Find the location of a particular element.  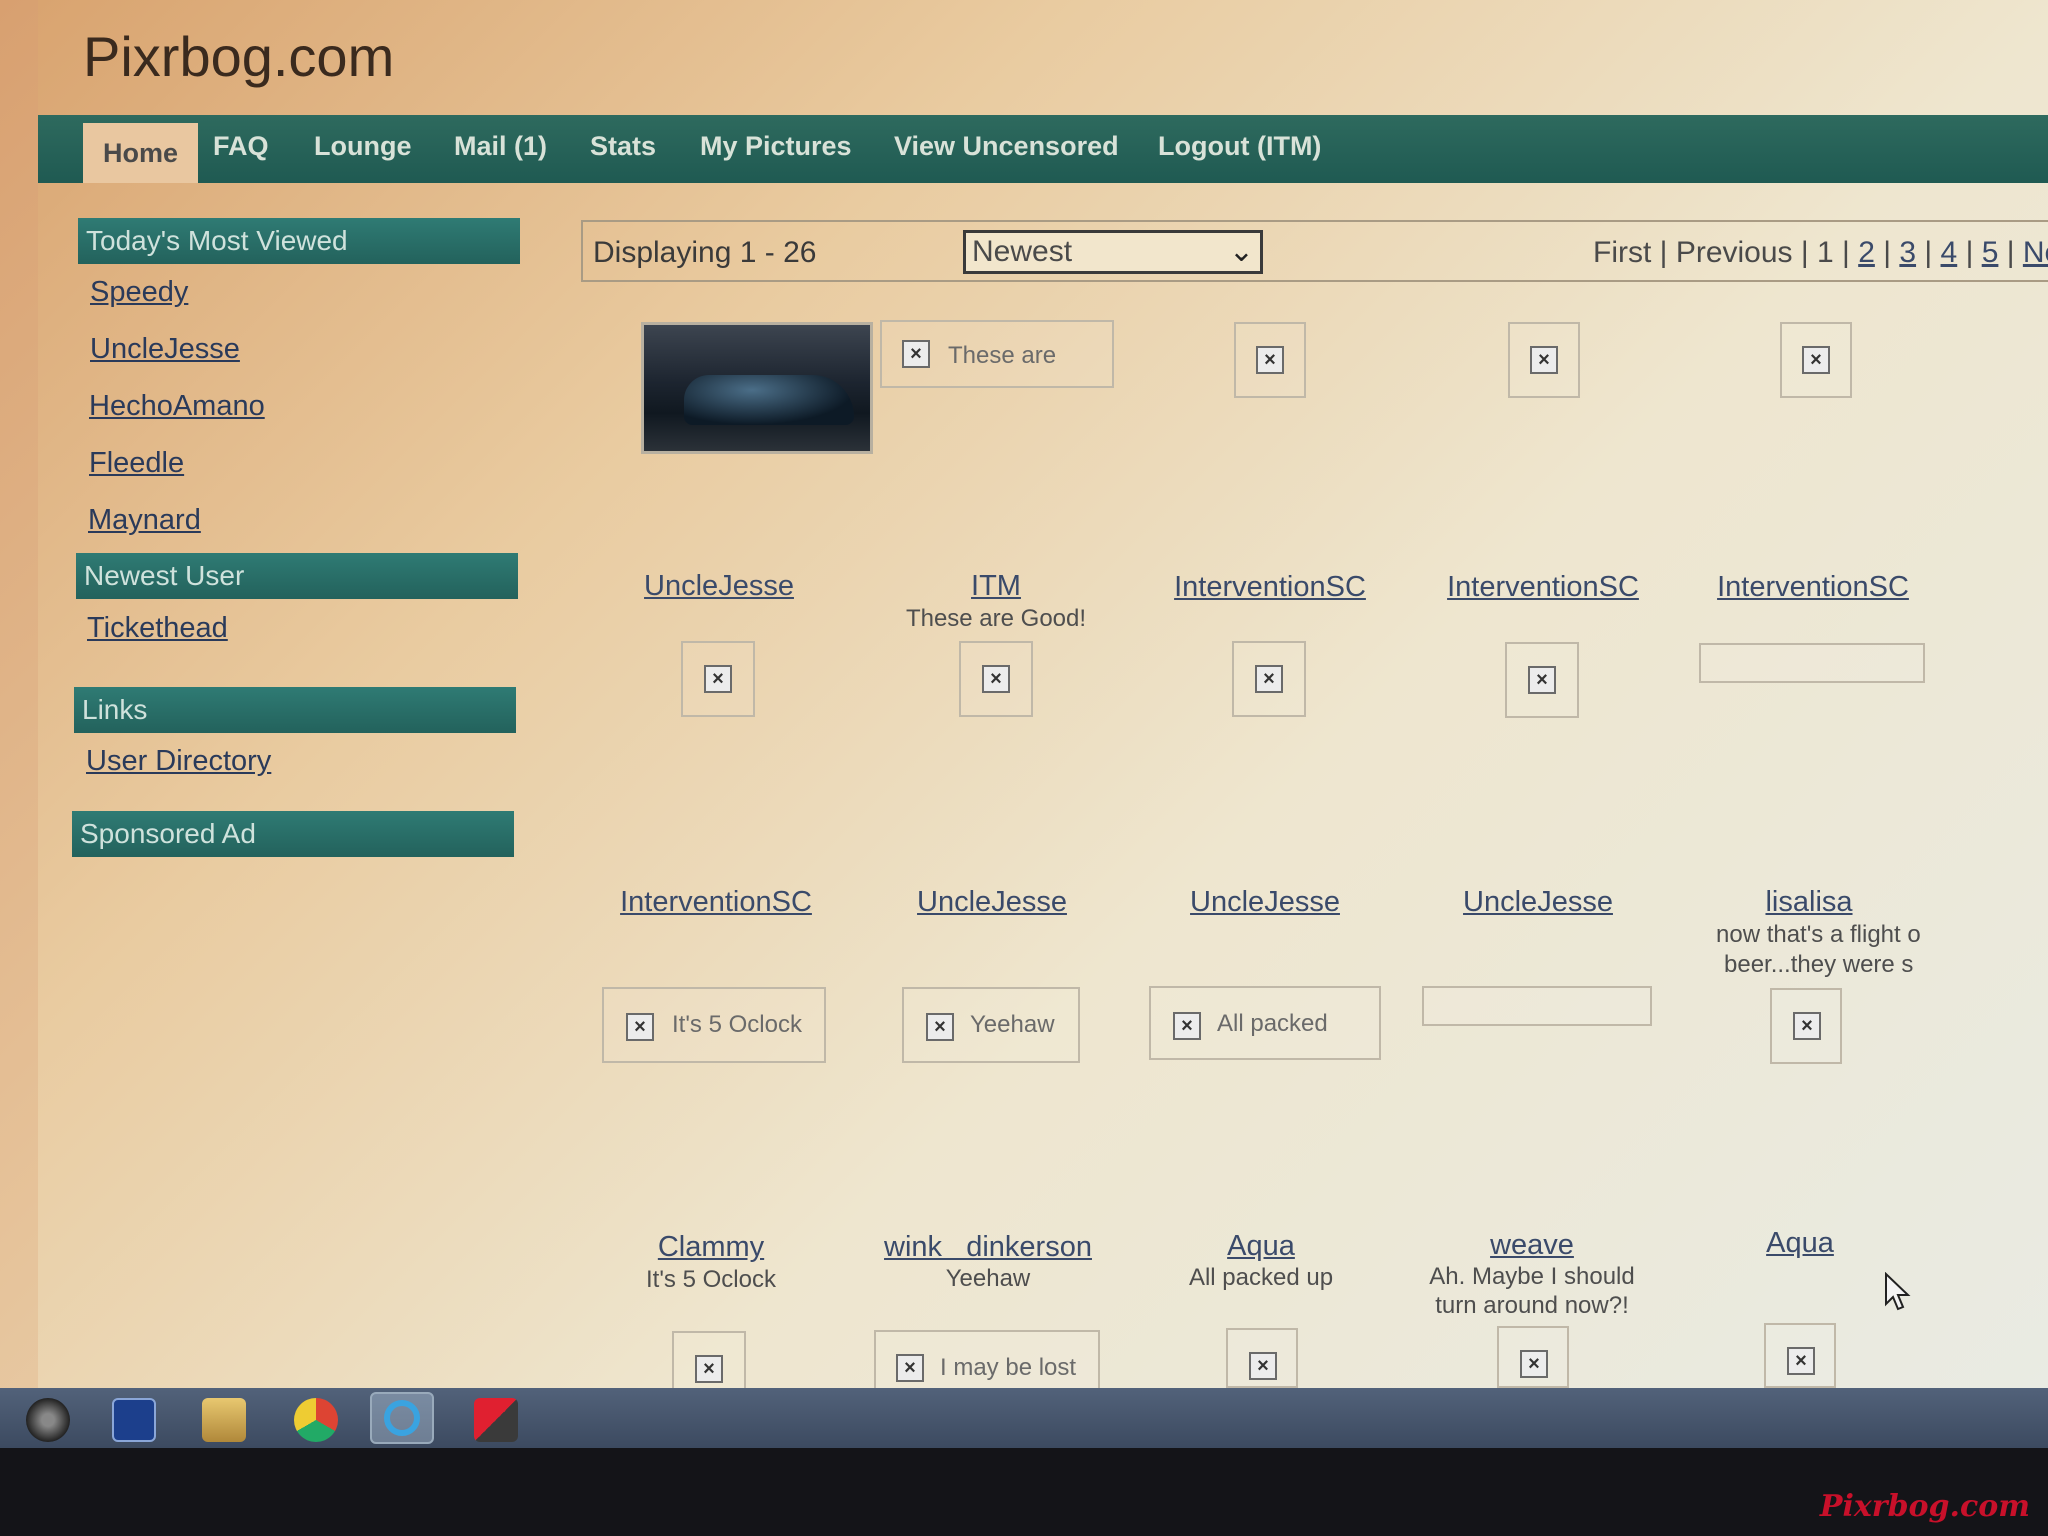

kaspersky-icon is located at coordinates (496, 1420).